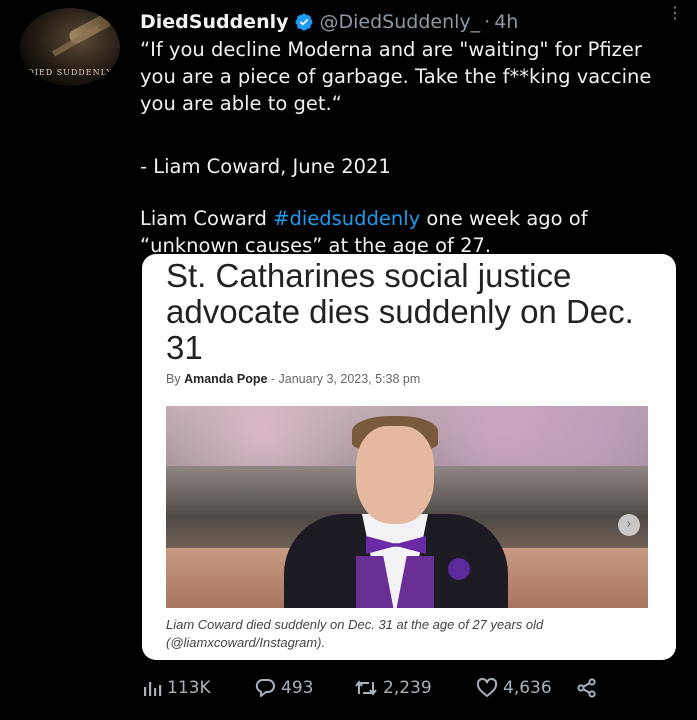 This screenshot has height=720, width=697. What do you see at coordinates (70, 47) in the screenshot?
I see `avatar: DIED SUDDENLY` at bounding box center [70, 47].